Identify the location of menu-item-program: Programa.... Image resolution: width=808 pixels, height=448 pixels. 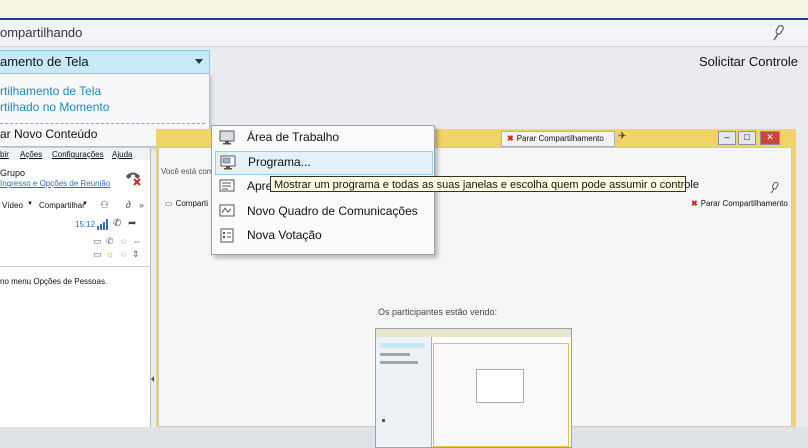
(324, 163).